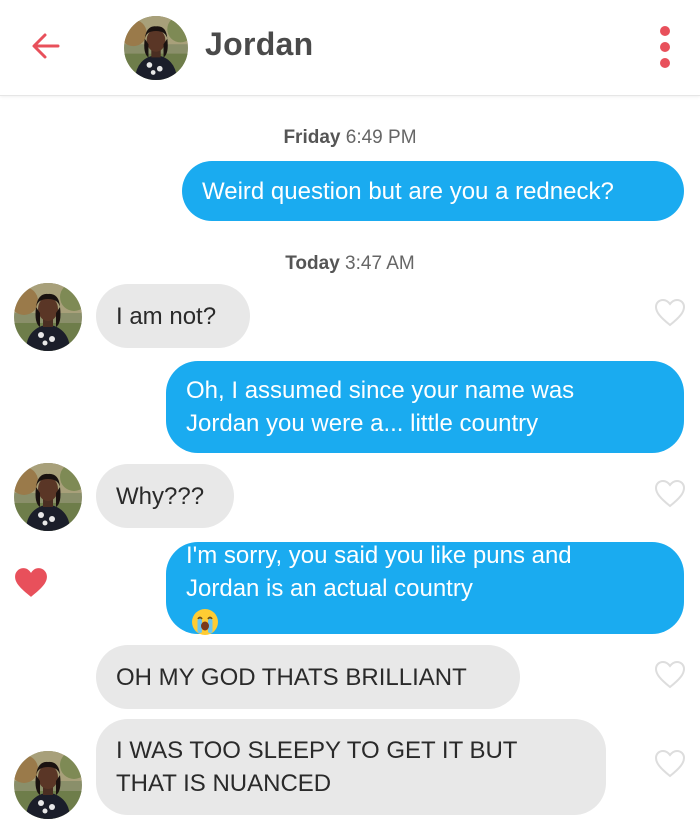  I want to click on outgoing-message: Weird question but are you a redneck?, so click(433, 191).